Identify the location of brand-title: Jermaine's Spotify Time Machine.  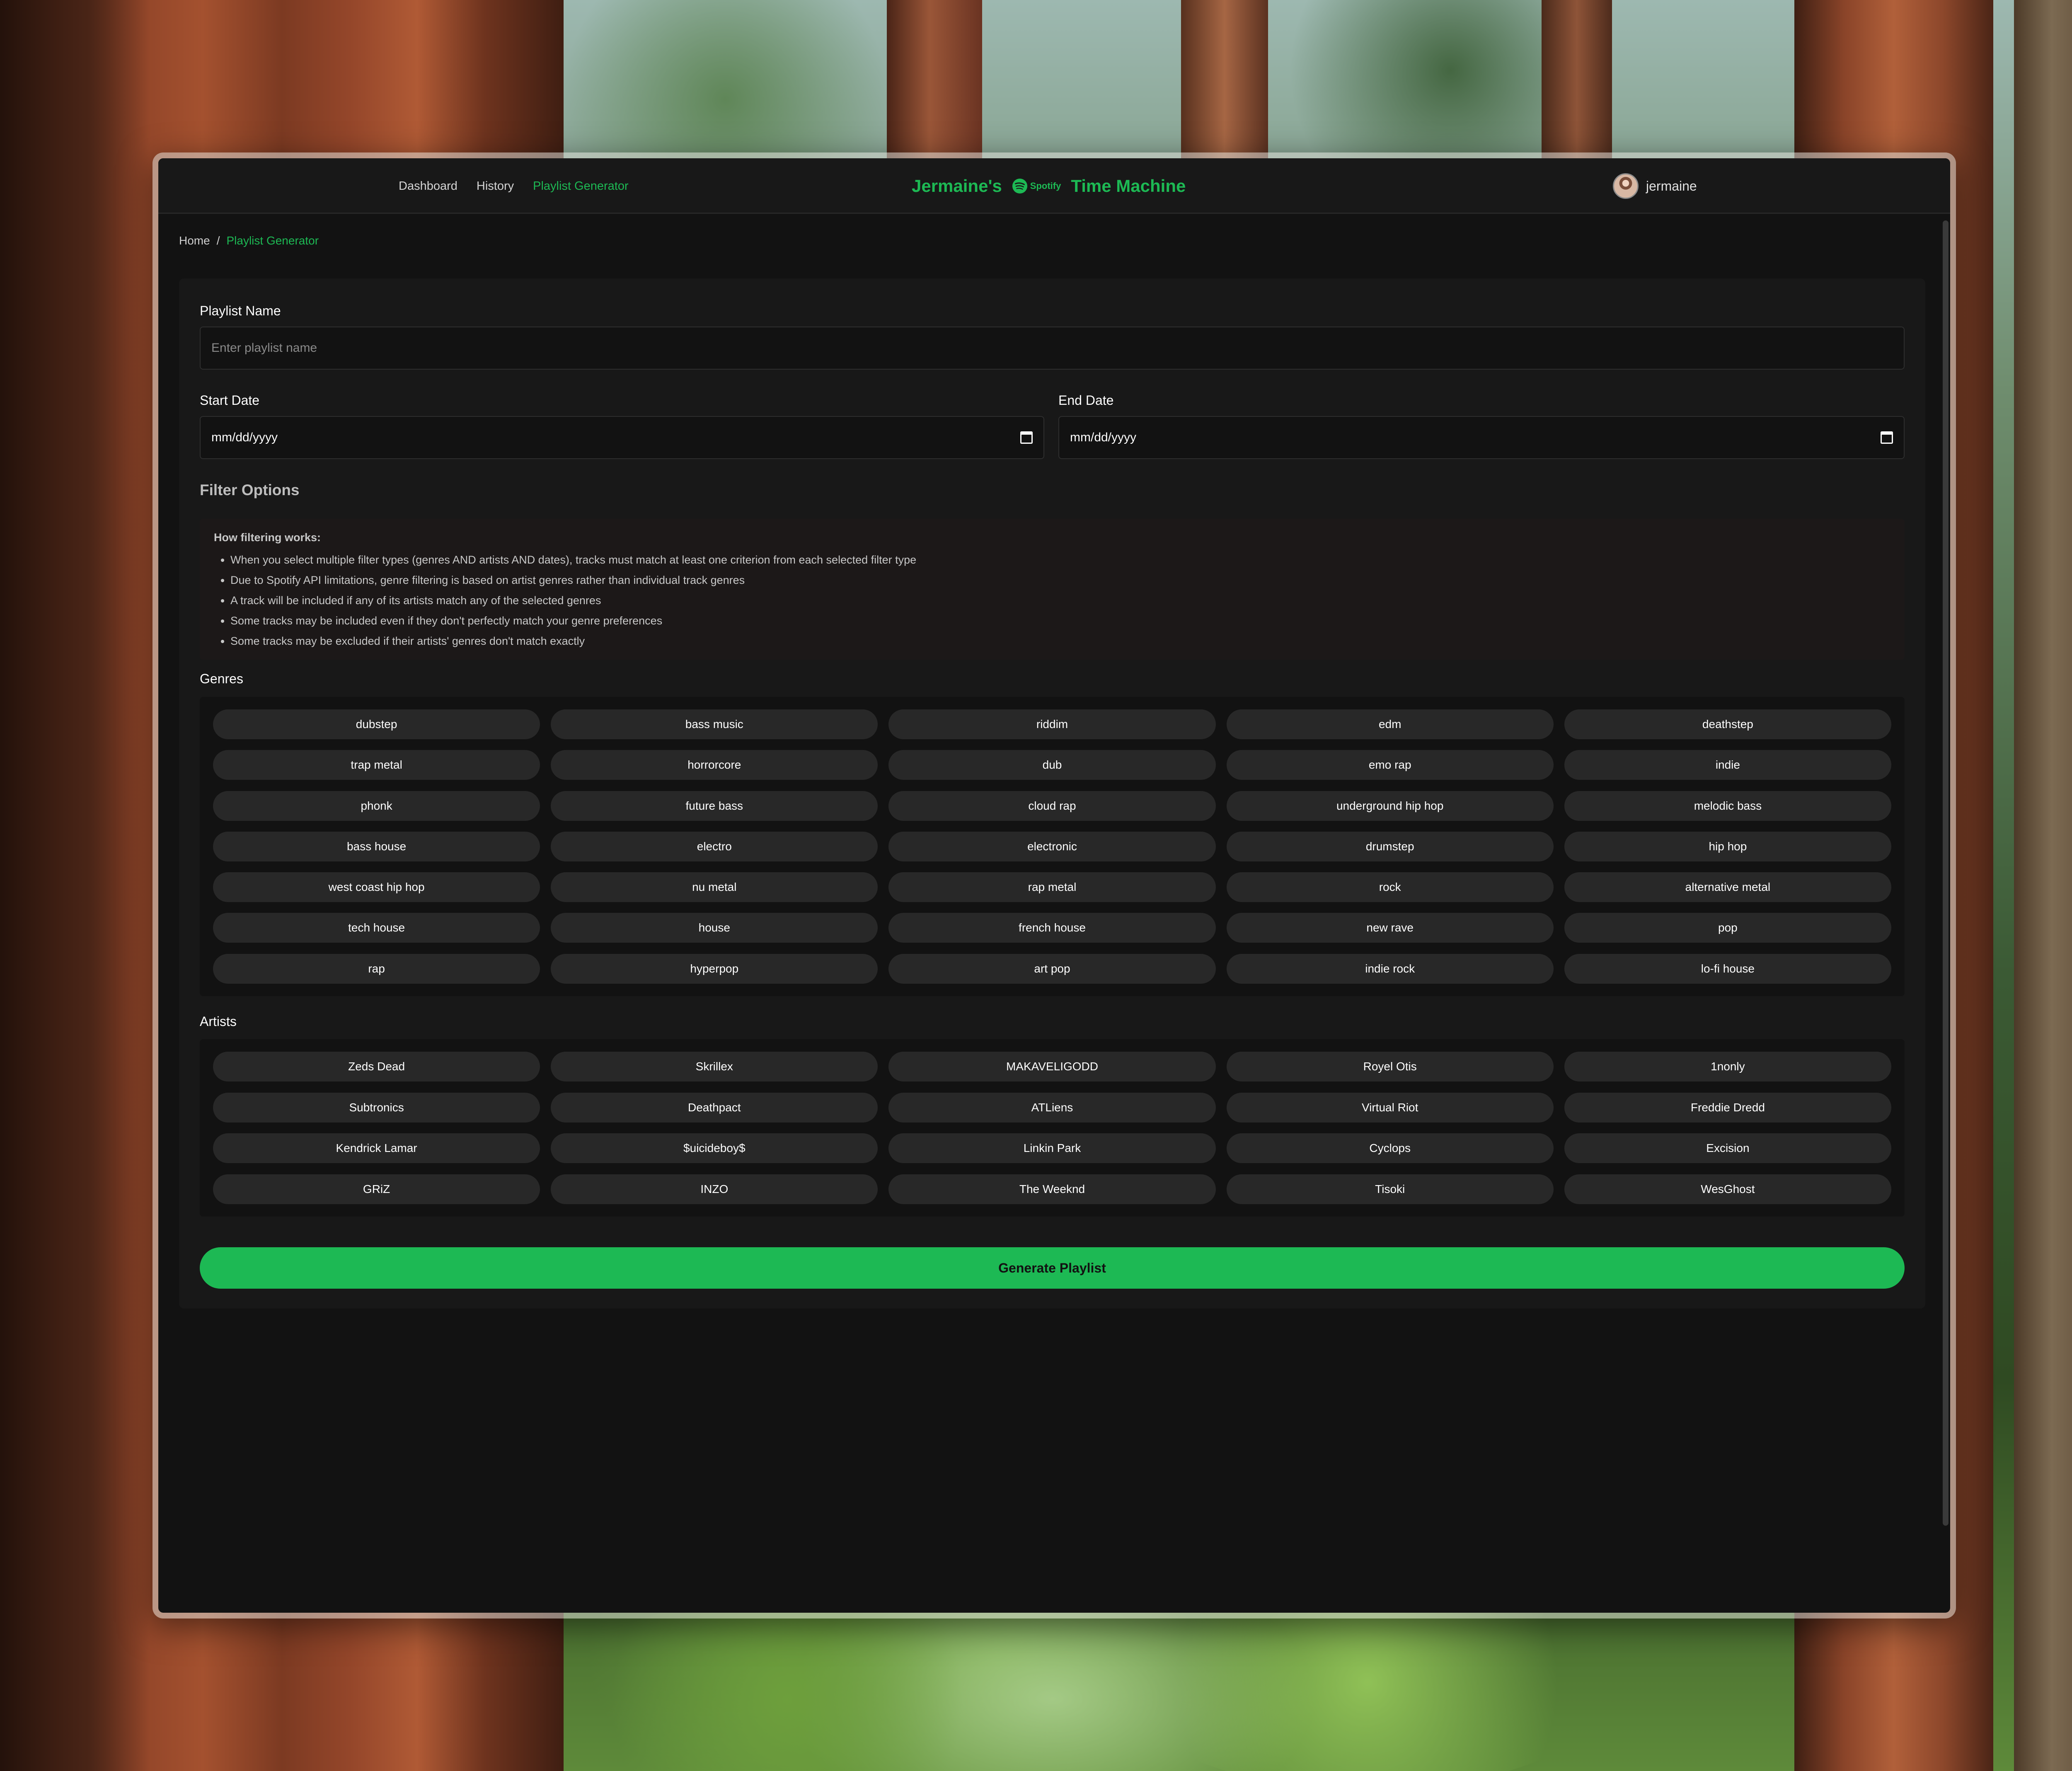
(1049, 186).